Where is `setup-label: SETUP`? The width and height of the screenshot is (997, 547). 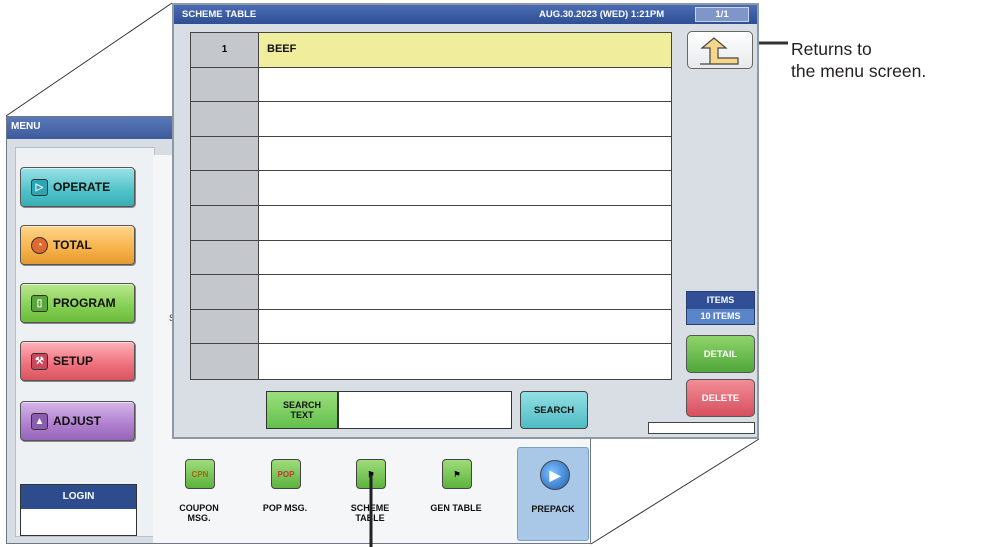
setup-label: SETUP is located at coordinates (73, 361).